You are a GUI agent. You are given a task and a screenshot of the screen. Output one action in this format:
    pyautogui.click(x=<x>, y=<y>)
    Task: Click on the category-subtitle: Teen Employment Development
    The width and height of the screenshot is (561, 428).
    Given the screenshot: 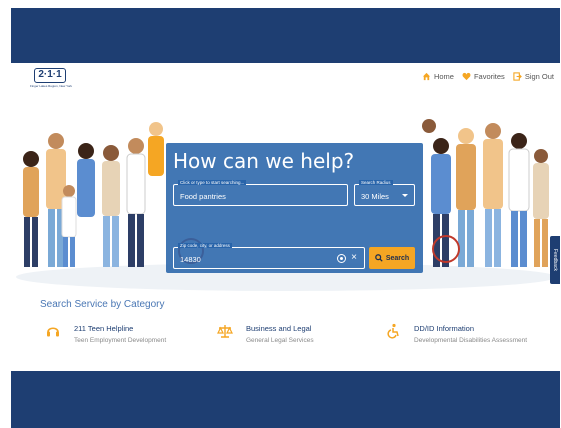 What is the action you would take?
    pyautogui.click(x=120, y=340)
    